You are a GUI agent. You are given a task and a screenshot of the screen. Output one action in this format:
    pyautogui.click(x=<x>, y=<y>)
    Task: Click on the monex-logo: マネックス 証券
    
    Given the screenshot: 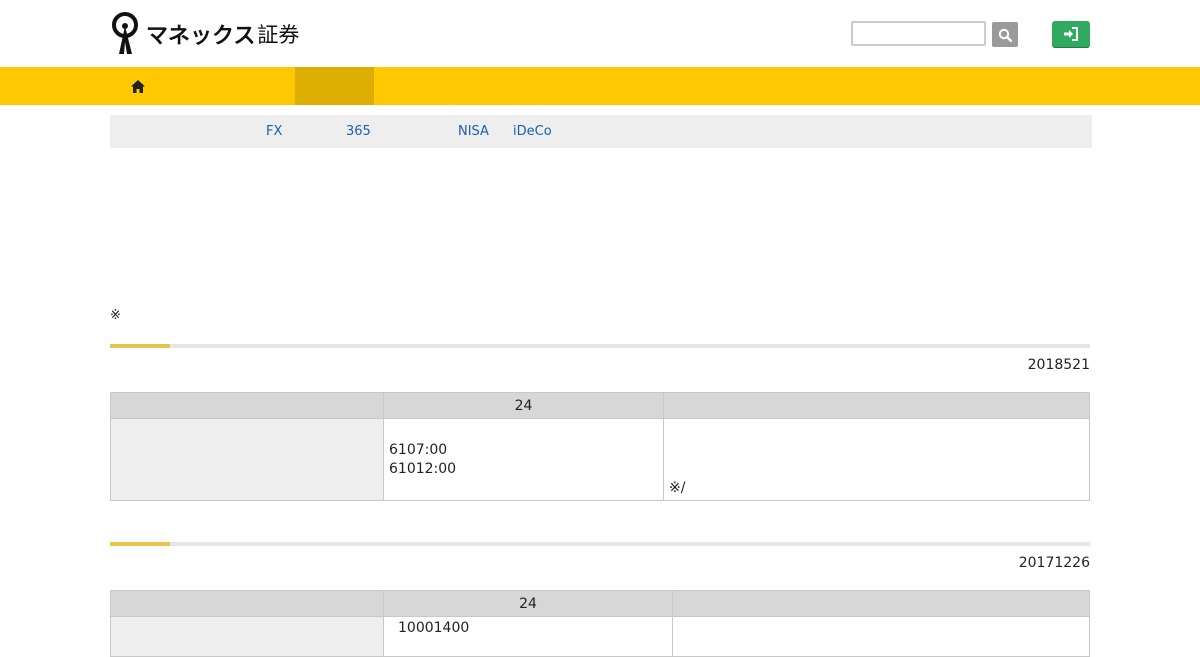 What is the action you would take?
    pyautogui.click(x=204, y=34)
    